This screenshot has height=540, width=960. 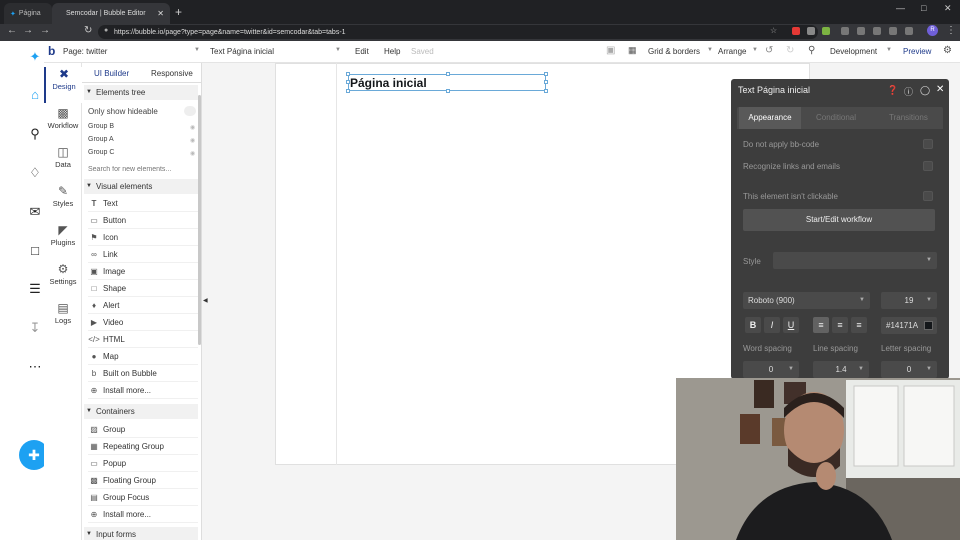 What do you see at coordinates (28, 13) in the screenshot?
I see `tab-twitter-page: ✦ Página` at bounding box center [28, 13].